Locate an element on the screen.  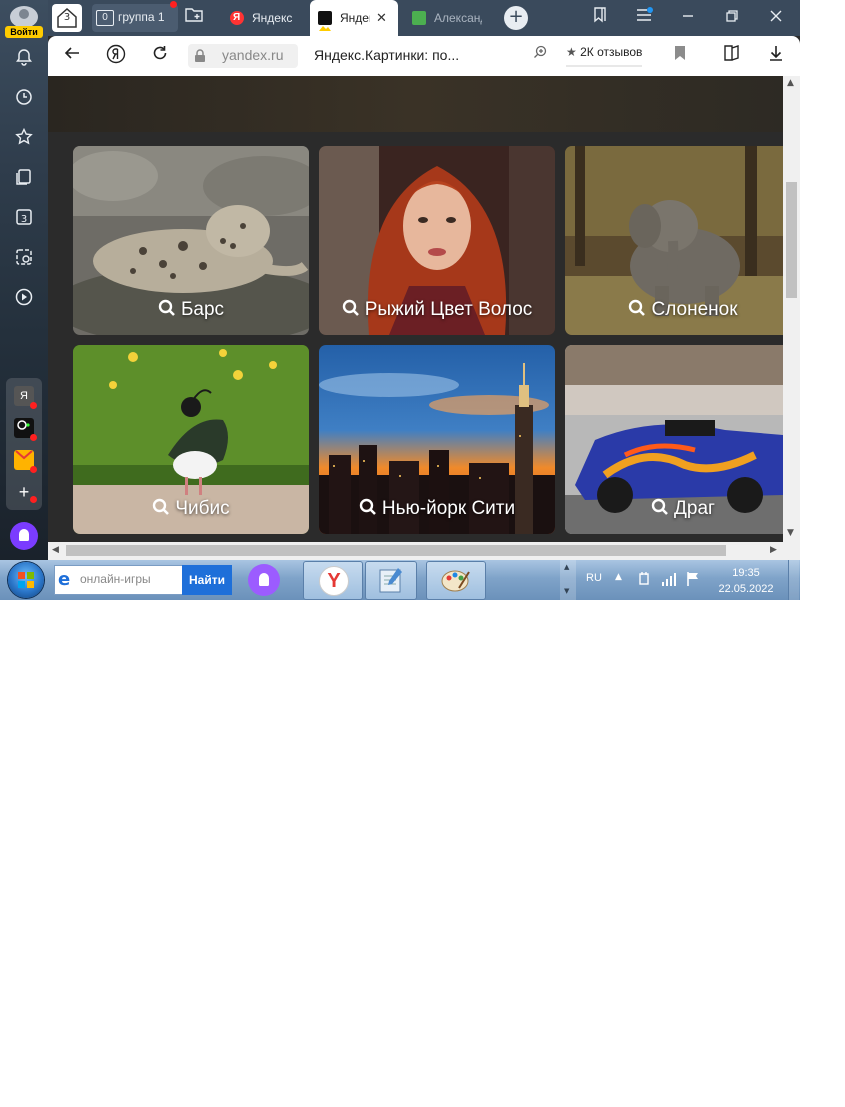
scroll-right-arrow-icon: ▶ is located at coordinates (773, 550).